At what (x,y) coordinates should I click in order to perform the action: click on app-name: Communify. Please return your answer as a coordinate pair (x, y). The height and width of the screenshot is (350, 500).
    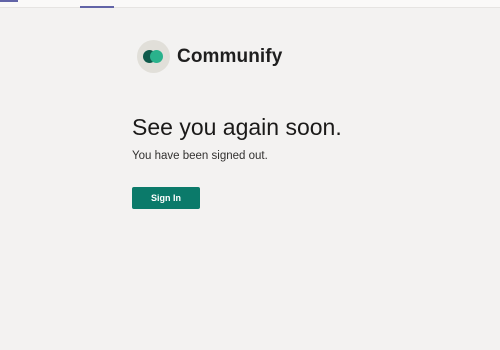
    Looking at the image, I should click on (230, 56).